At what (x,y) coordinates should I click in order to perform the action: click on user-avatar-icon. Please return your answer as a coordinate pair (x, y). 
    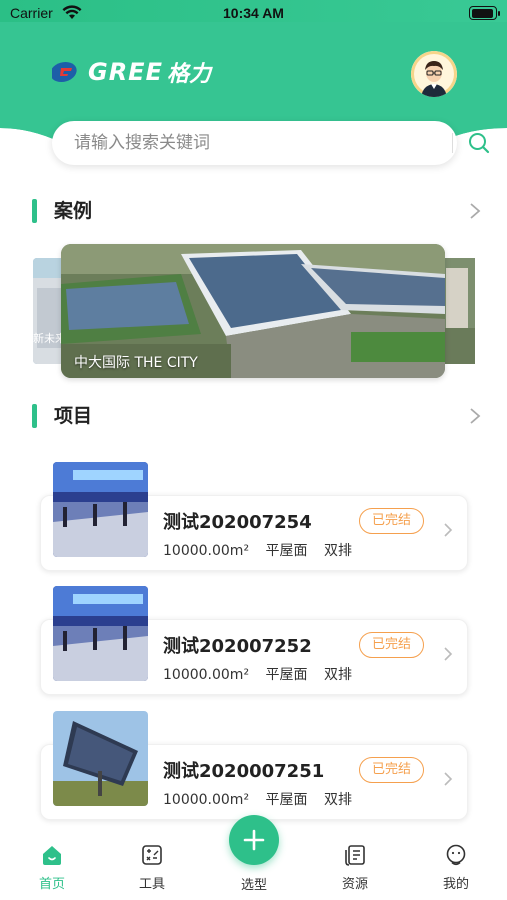
    Looking at the image, I should click on (434, 74).